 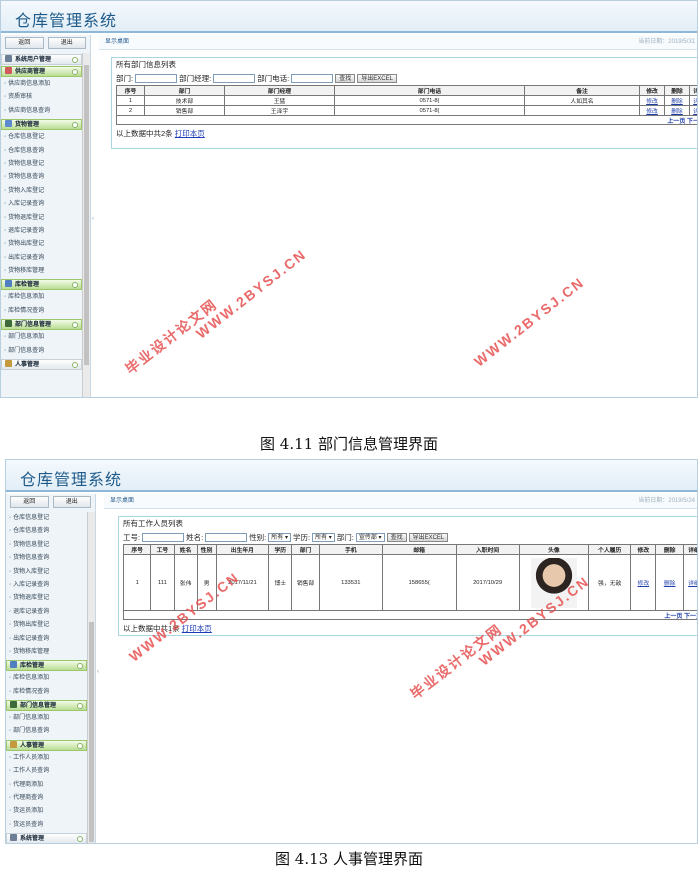 I want to click on sidebar-item: 工作人员查询, so click(x=46, y=771).